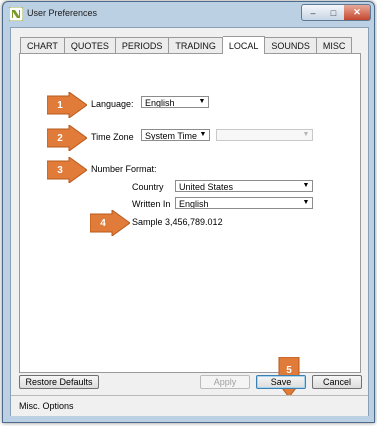  I want to click on timezone-select: System Time ▼, so click(175, 135).